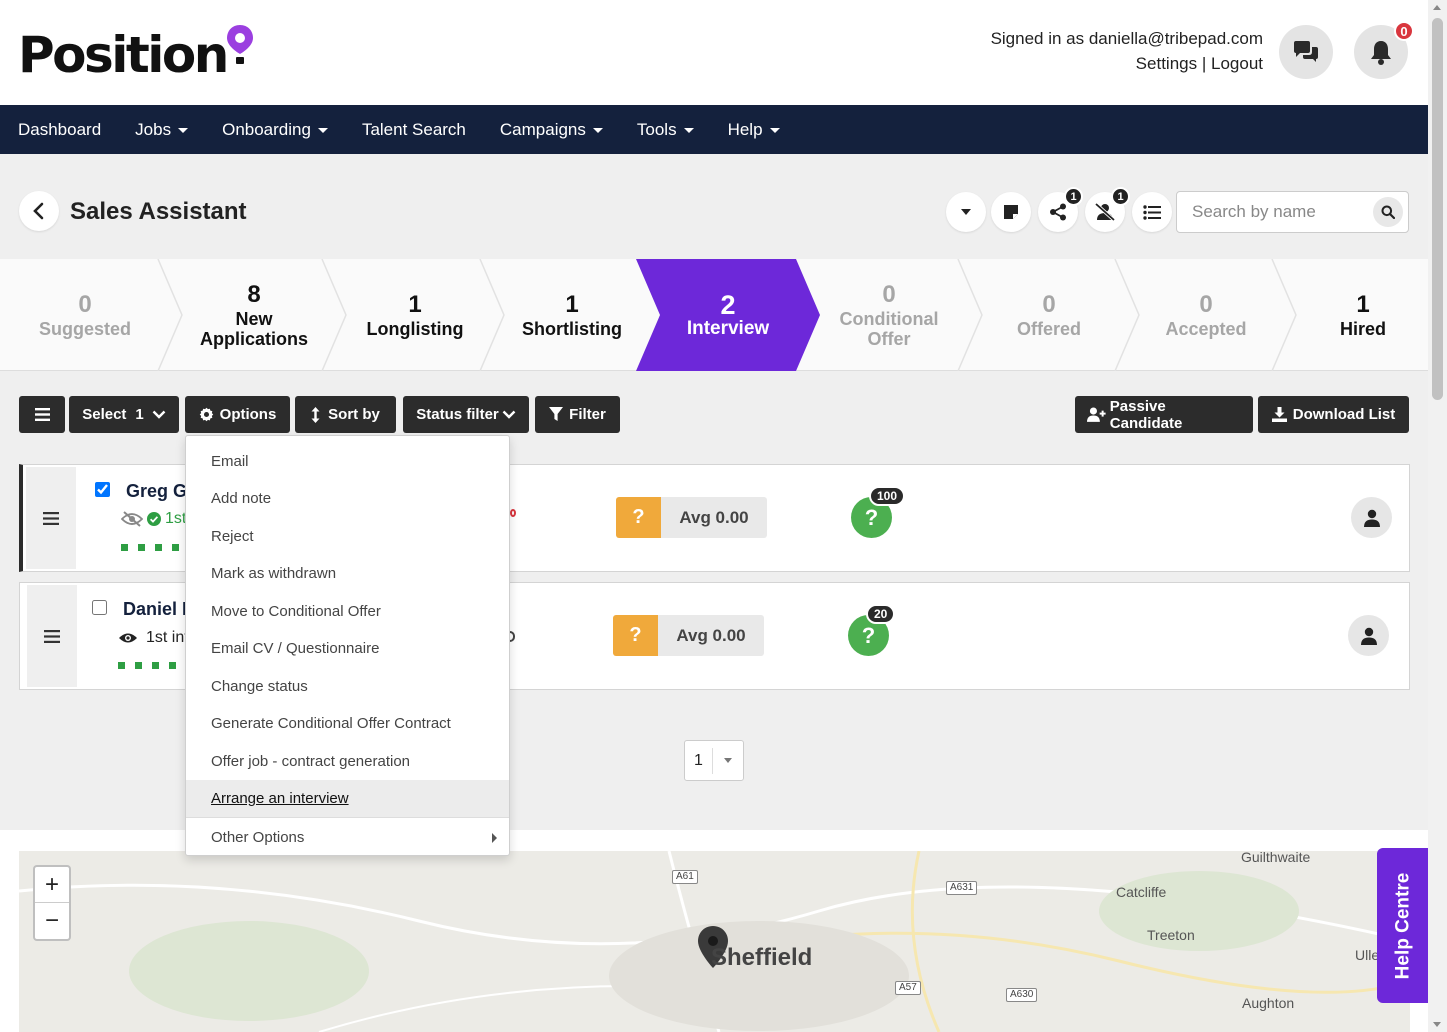 Image resolution: width=1447 pixels, height=1032 pixels. What do you see at coordinates (315, 414) in the screenshot?
I see `sort-arrows-icon` at bounding box center [315, 414].